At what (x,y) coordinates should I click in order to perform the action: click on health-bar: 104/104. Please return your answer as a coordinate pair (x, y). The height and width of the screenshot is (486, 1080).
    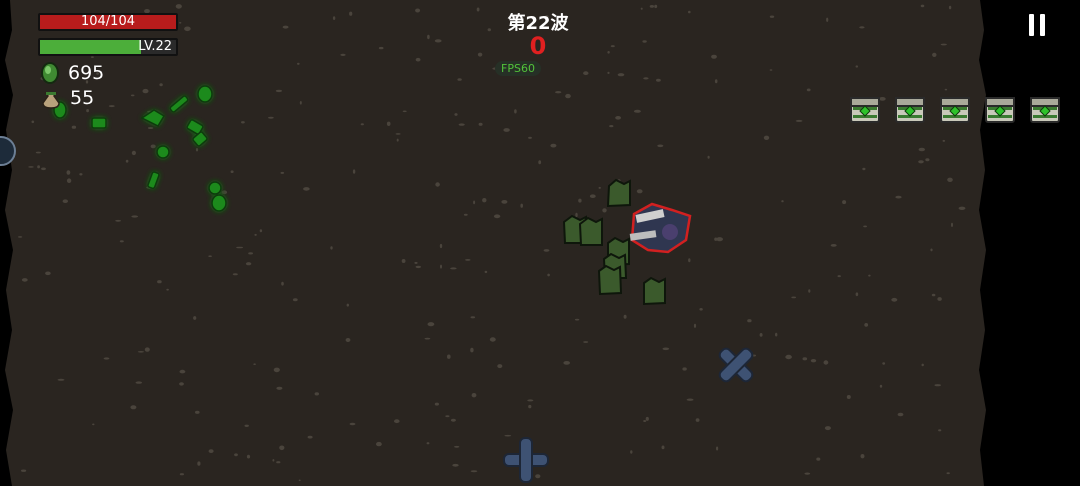
    Looking at the image, I should click on (108, 22).